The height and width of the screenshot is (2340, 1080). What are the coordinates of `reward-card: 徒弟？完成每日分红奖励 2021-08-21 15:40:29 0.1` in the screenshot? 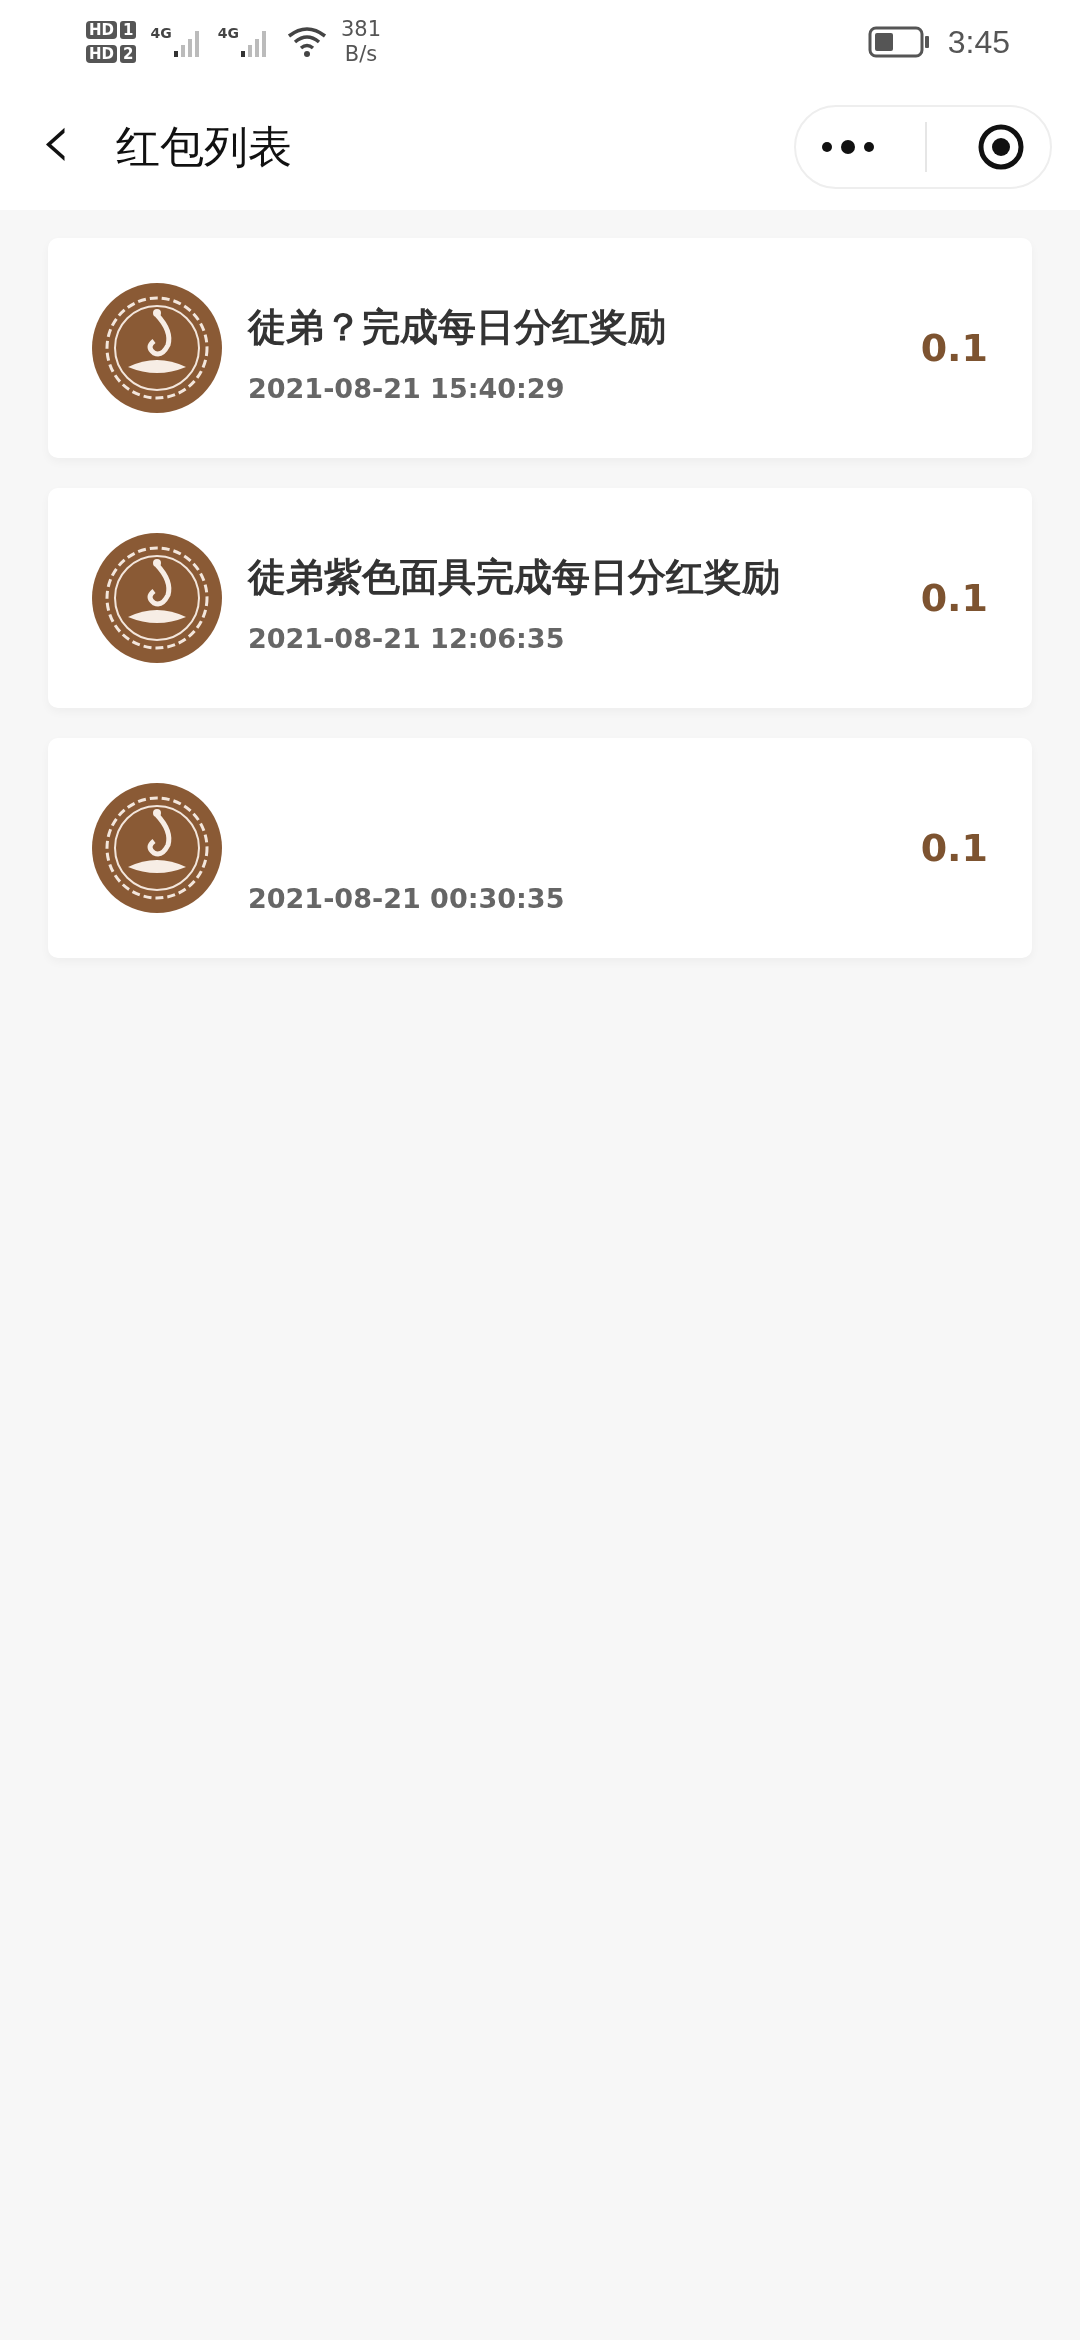 It's located at (540, 348).